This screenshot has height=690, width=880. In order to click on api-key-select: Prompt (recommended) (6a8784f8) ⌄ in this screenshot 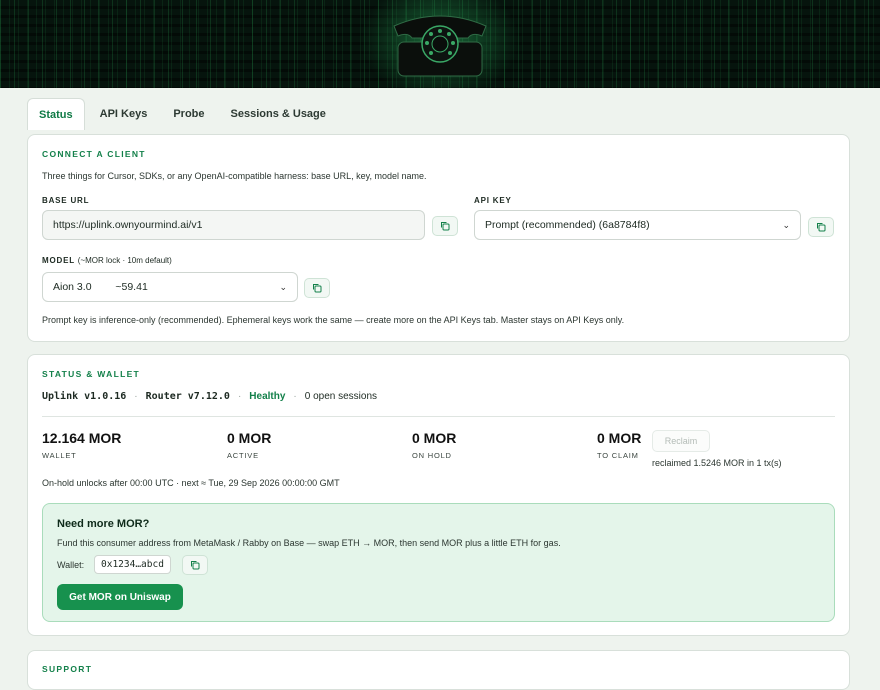, I will do `click(637, 225)`.